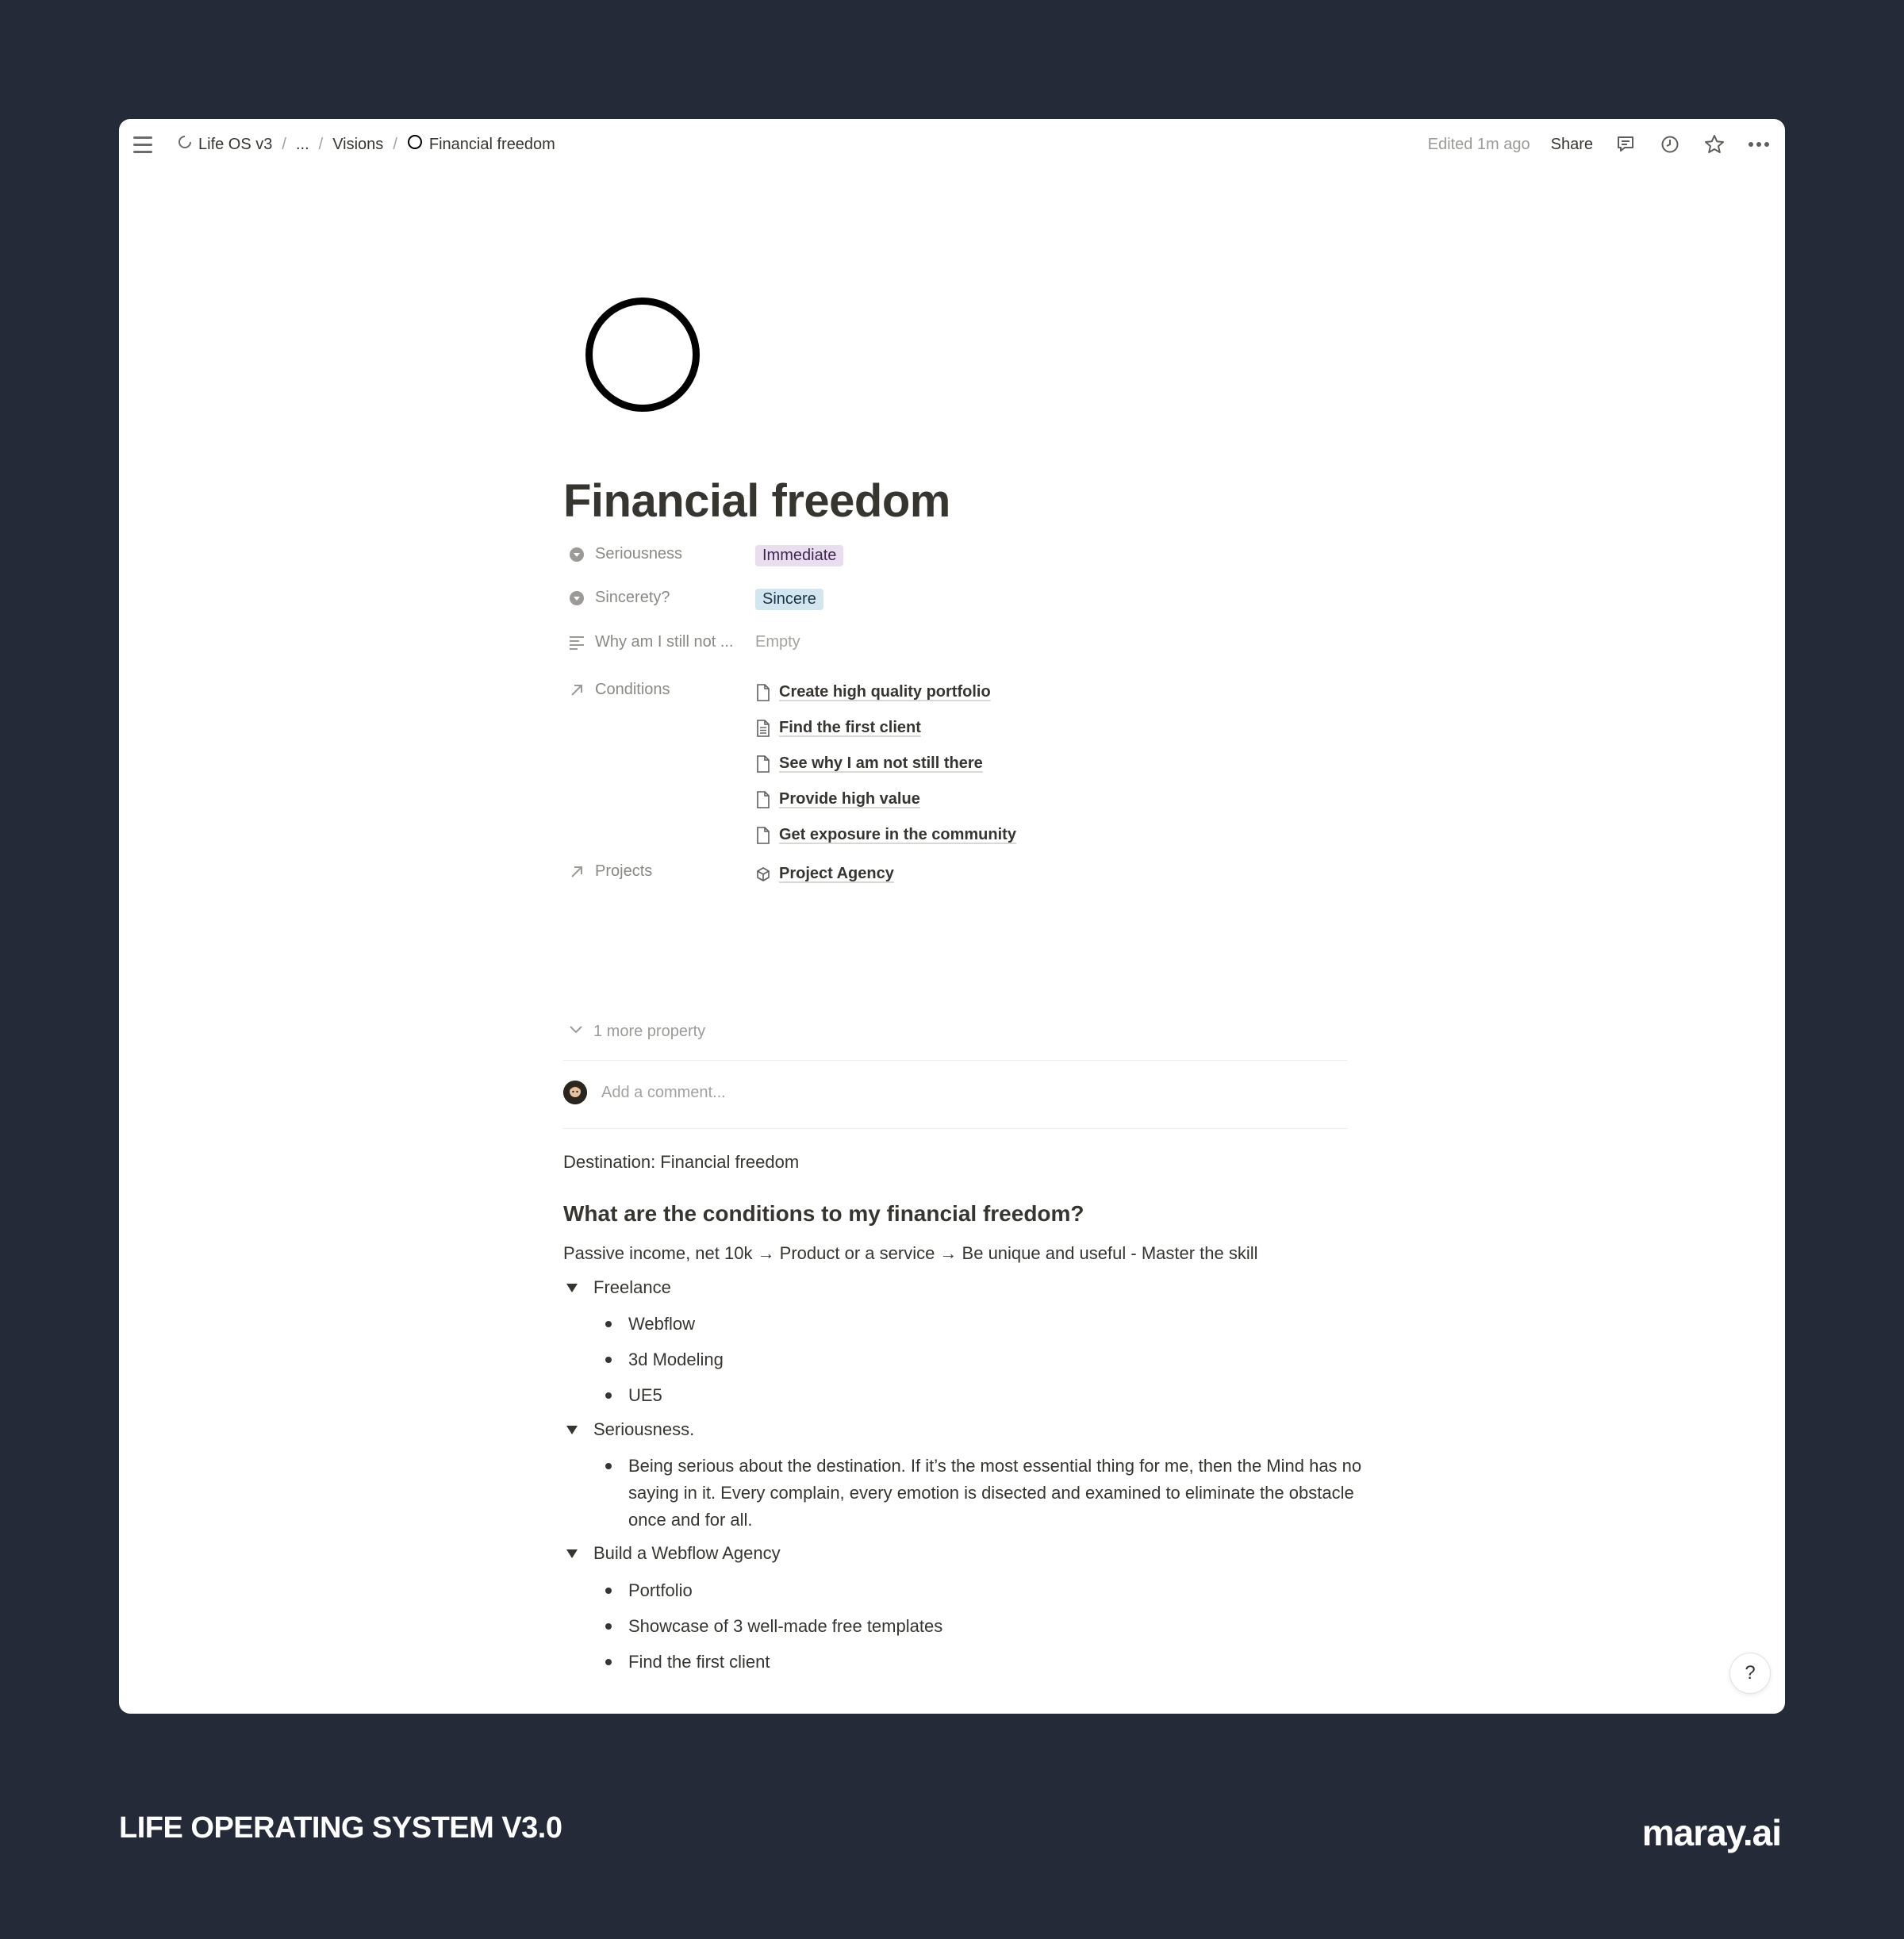 Image resolution: width=1904 pixels, height=1939 pixels. I want to click on share-button: Share, so click(1572, 145).